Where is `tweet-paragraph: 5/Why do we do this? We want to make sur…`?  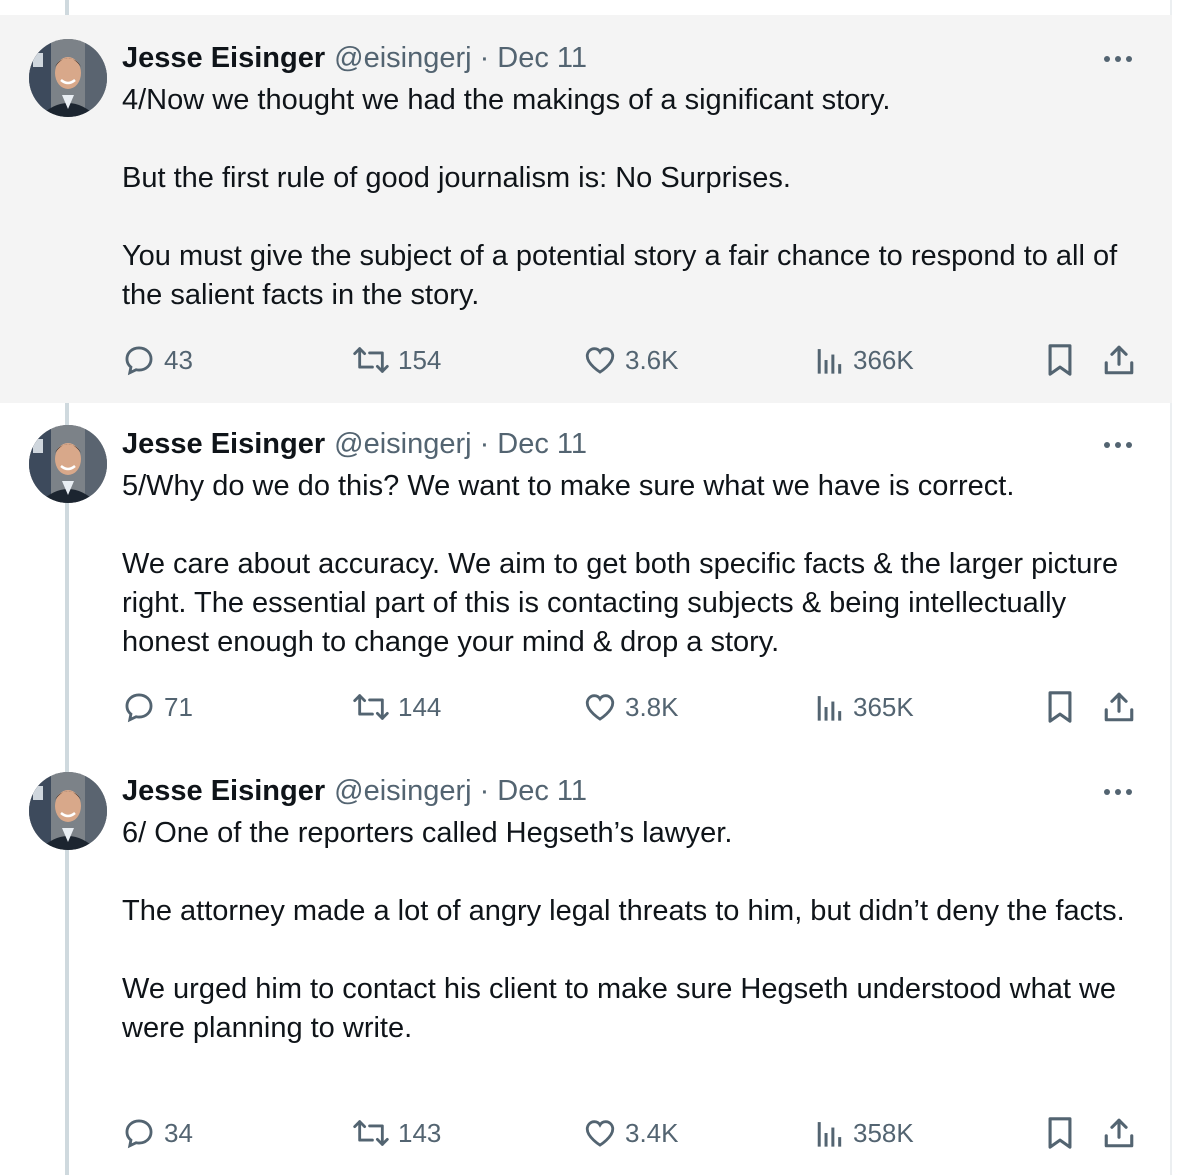
tweet-paragraph: 5/Why do we do this? We want to make sur… is located at coordinates (568, 486).